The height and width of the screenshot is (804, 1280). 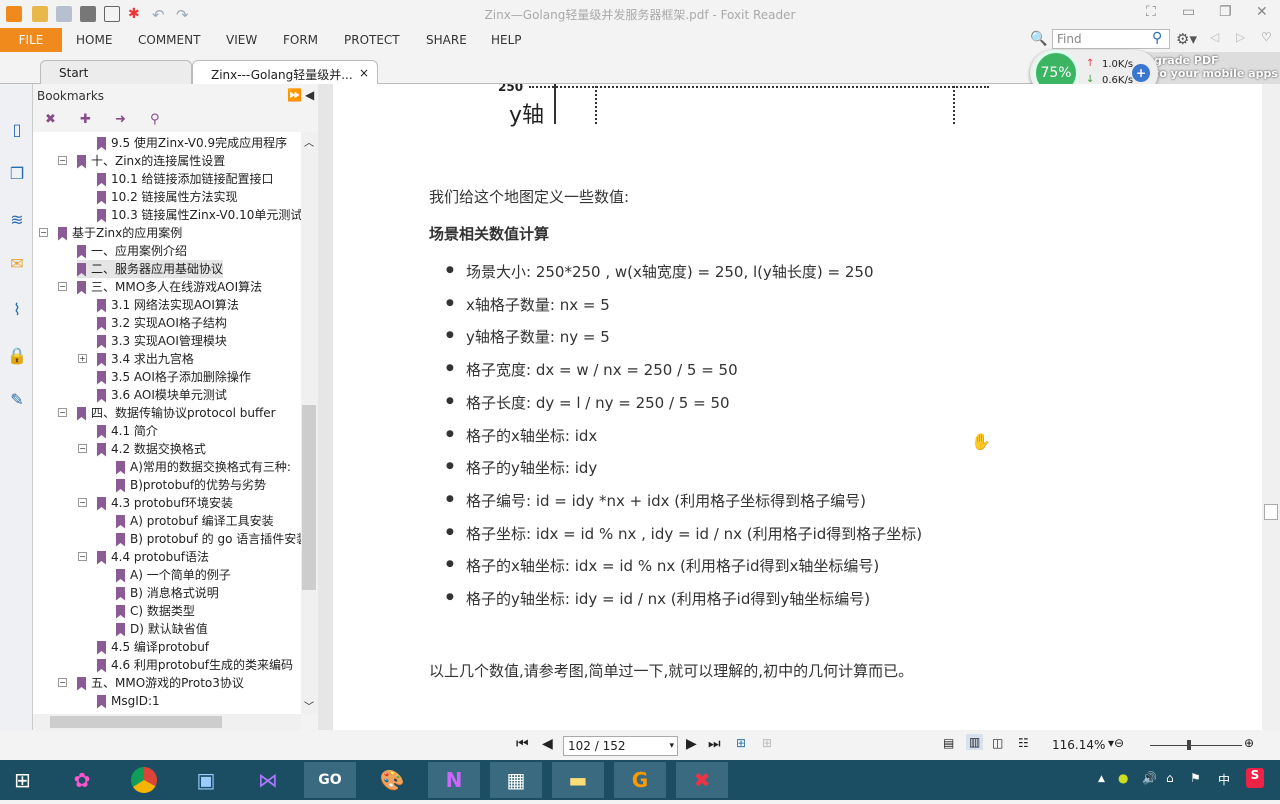 I want to click on tab-protect: PROTECT, so click(x=372, y=40).